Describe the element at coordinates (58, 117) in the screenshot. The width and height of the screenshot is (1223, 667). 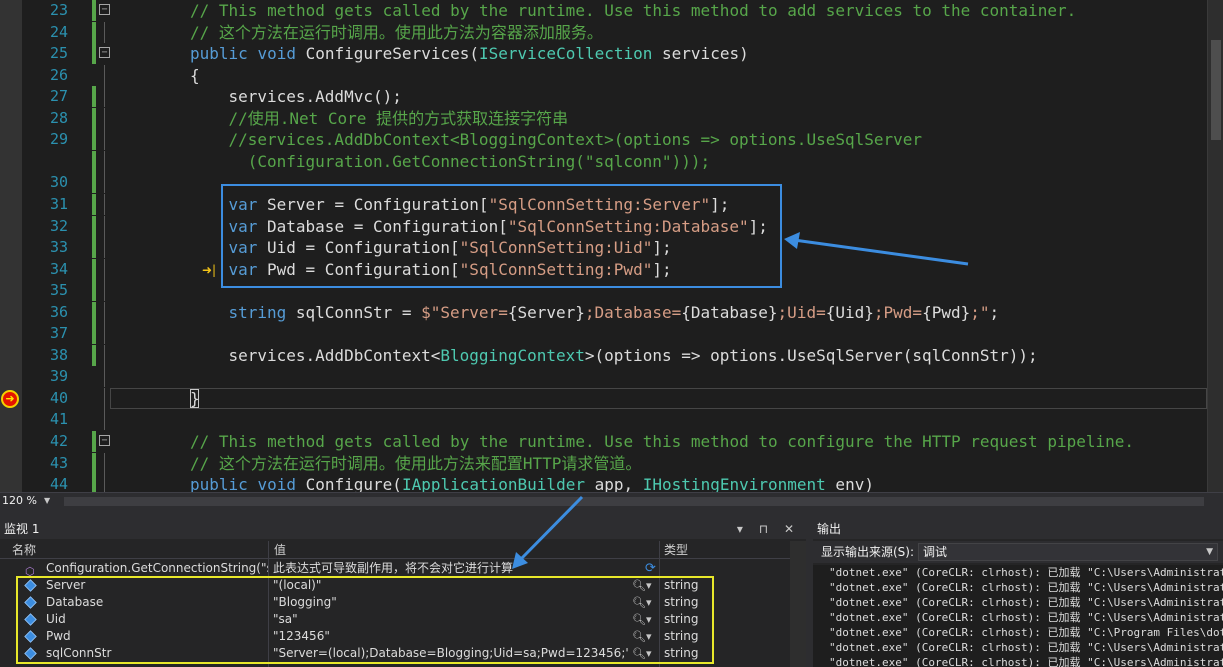
I see `line-number: 28` at that location.